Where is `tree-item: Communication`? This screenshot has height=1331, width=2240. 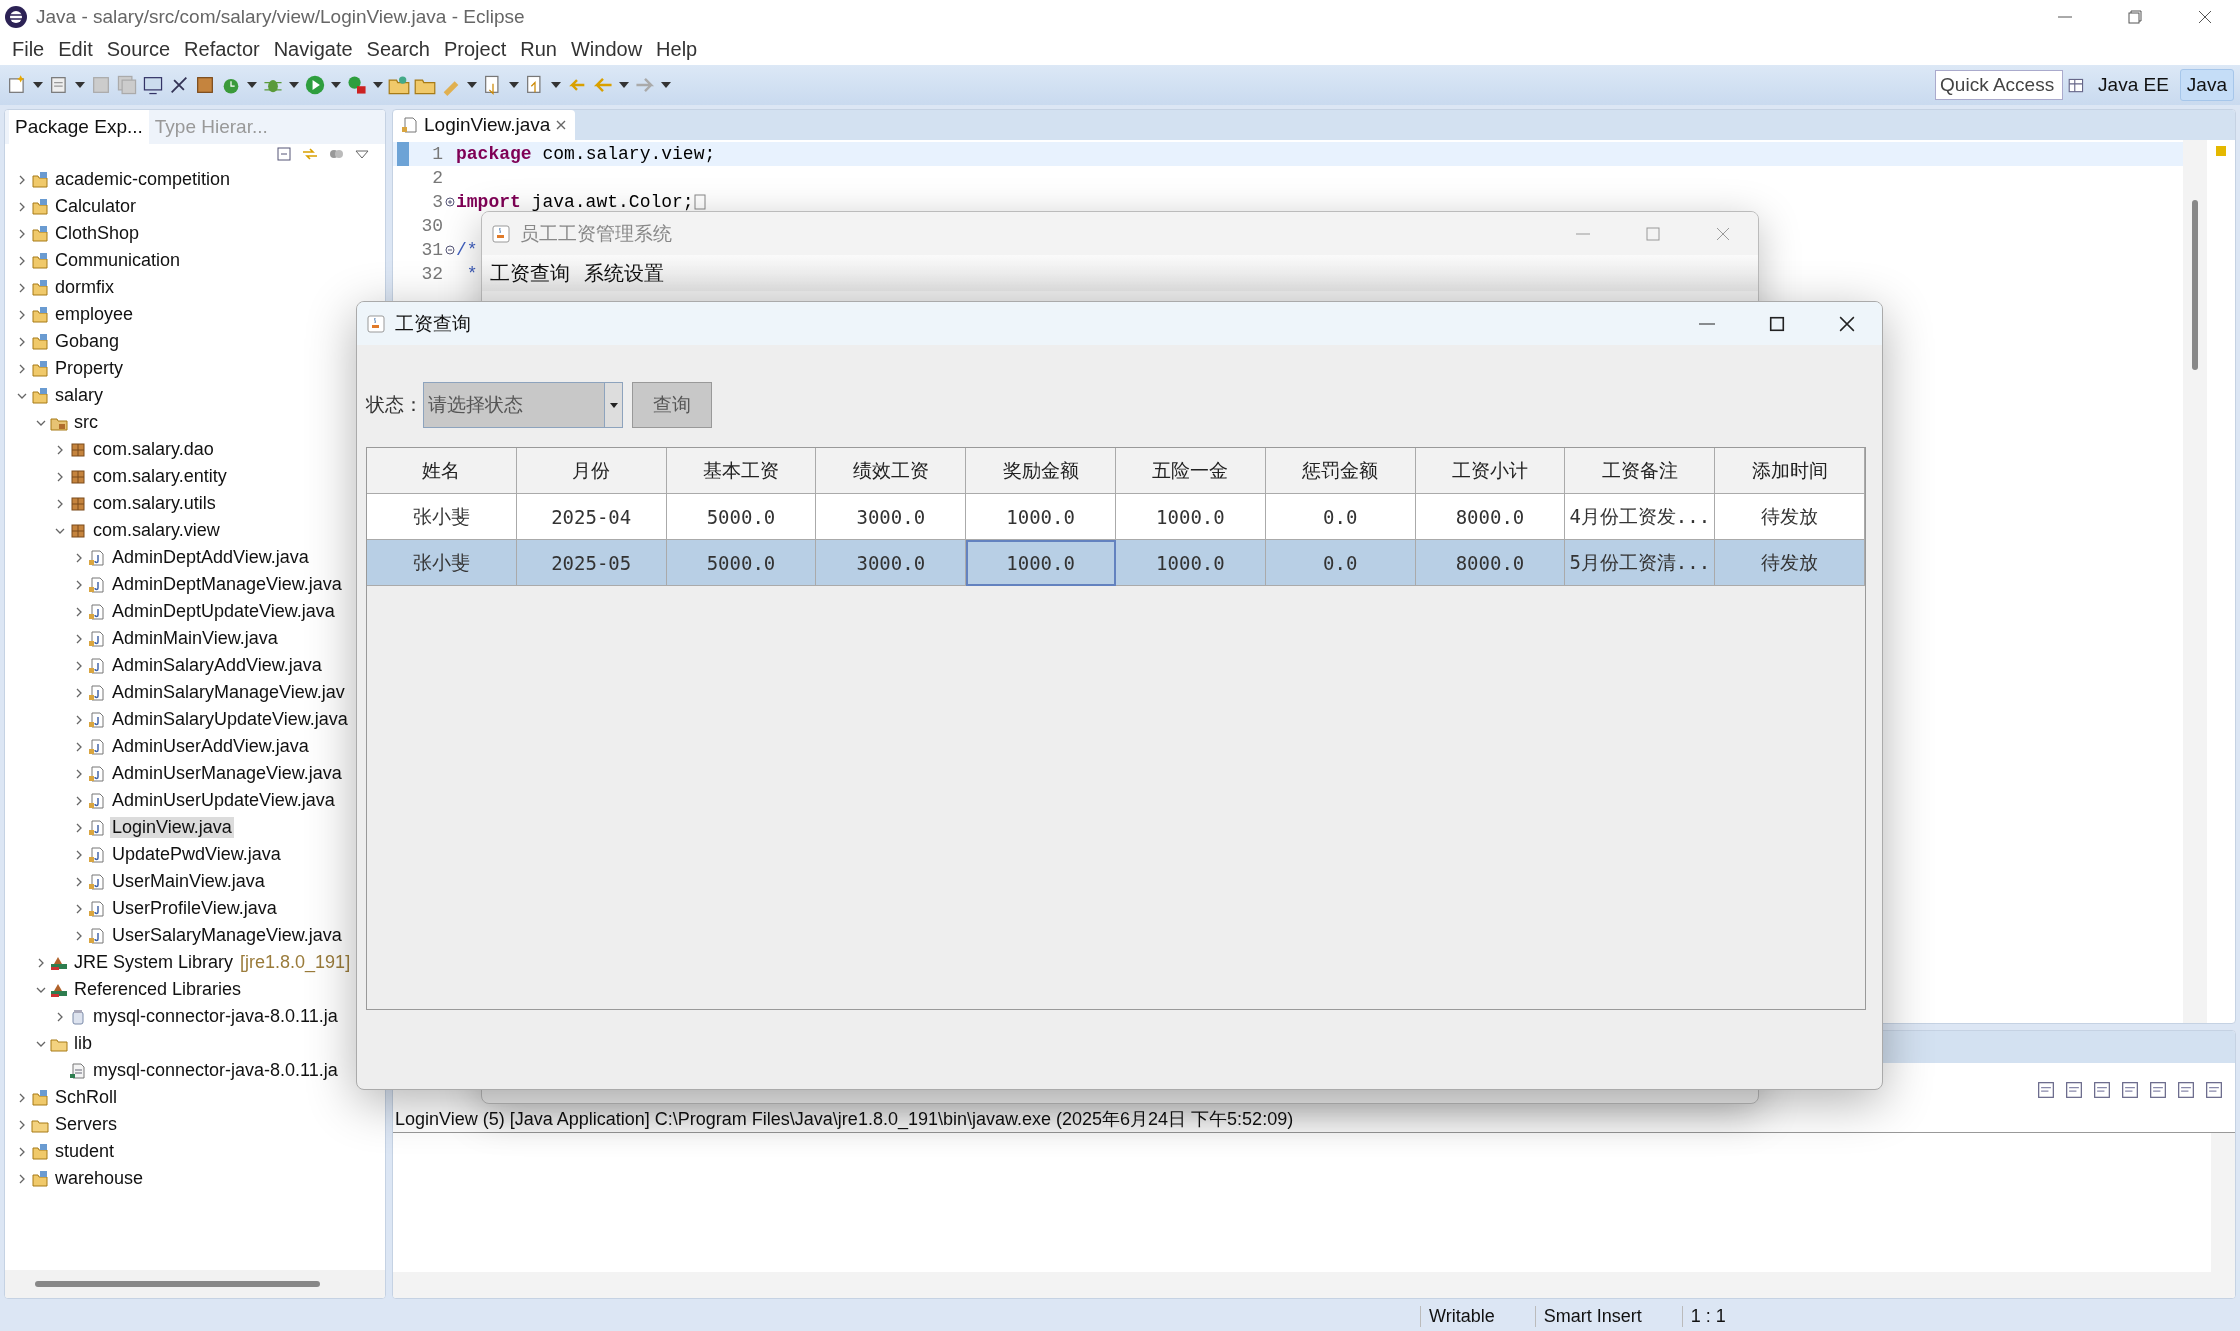
tree-item: Communication is located at coordinates (118, 260).